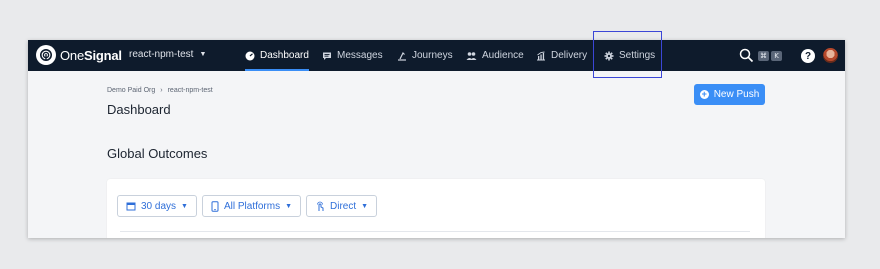 The height and width of the screenshot is (269, 880). What do you see at coordinates (402, 56) in the screenshot?
I see `journeys-icon` at bounding box center [402, 56].